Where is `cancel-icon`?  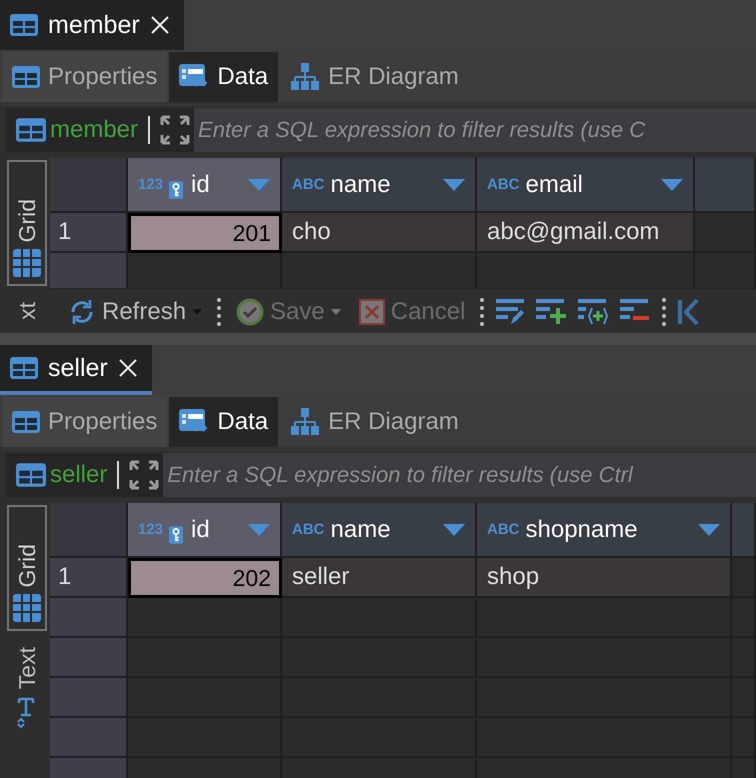
cancel-icon is located at coordinates (371, 311).